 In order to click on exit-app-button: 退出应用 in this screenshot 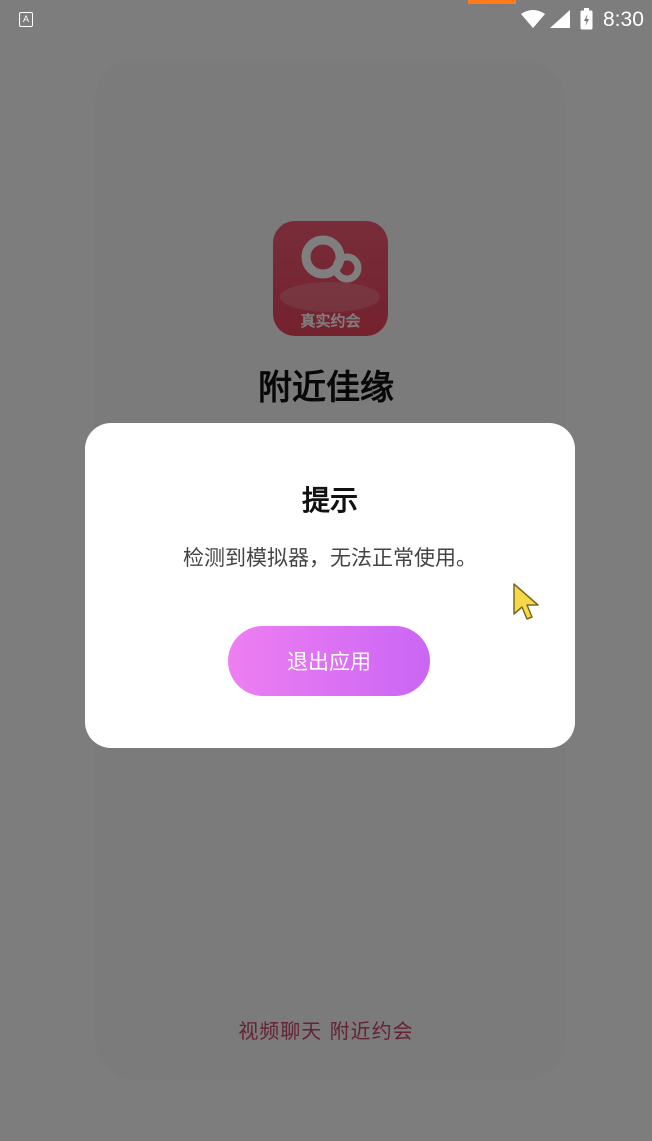, I will do `click(329, 661)`.